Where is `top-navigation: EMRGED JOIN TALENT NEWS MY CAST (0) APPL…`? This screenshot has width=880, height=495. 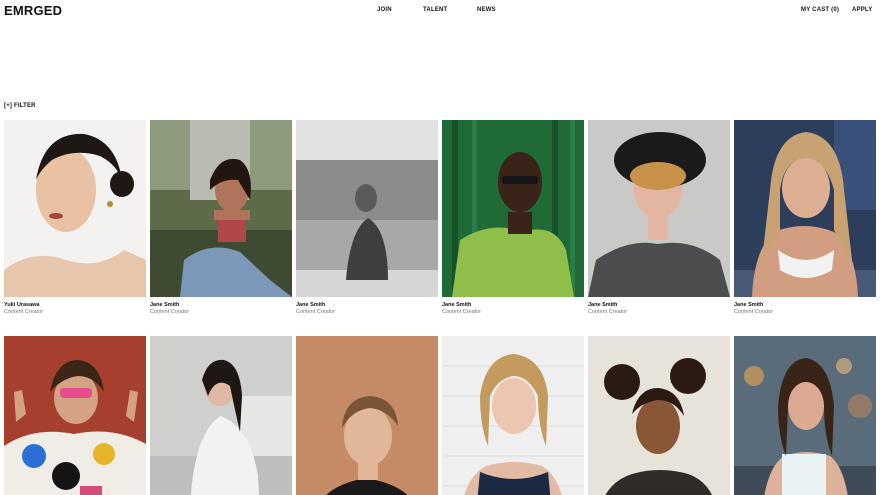 top-navigation: EMRGED JOIN TALENT NEWS MY CAST (0) APPL… is located at coordinates (440, 11).